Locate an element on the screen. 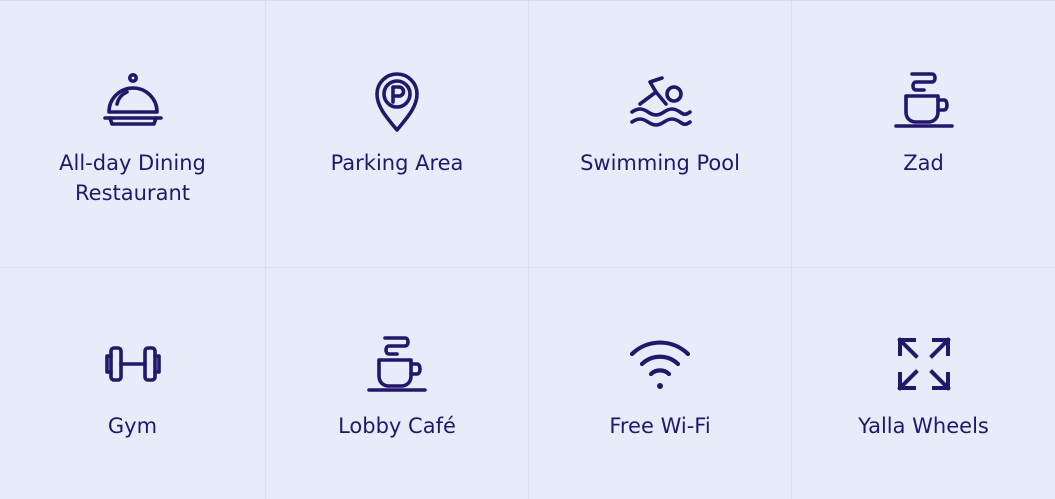 This screenshot has width=1055, height=499. amenity-tile-zad: Zad is located at coordinates (923, 134).